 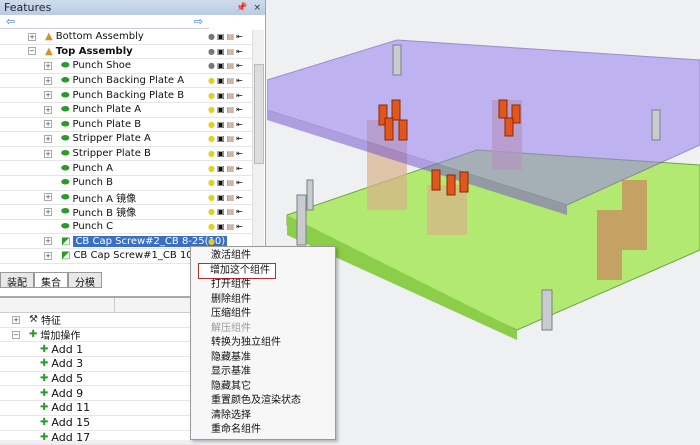 I want to click on tree-row: +⬬Punch Plate A●▣▤⇤, so click(x=126, y=110).